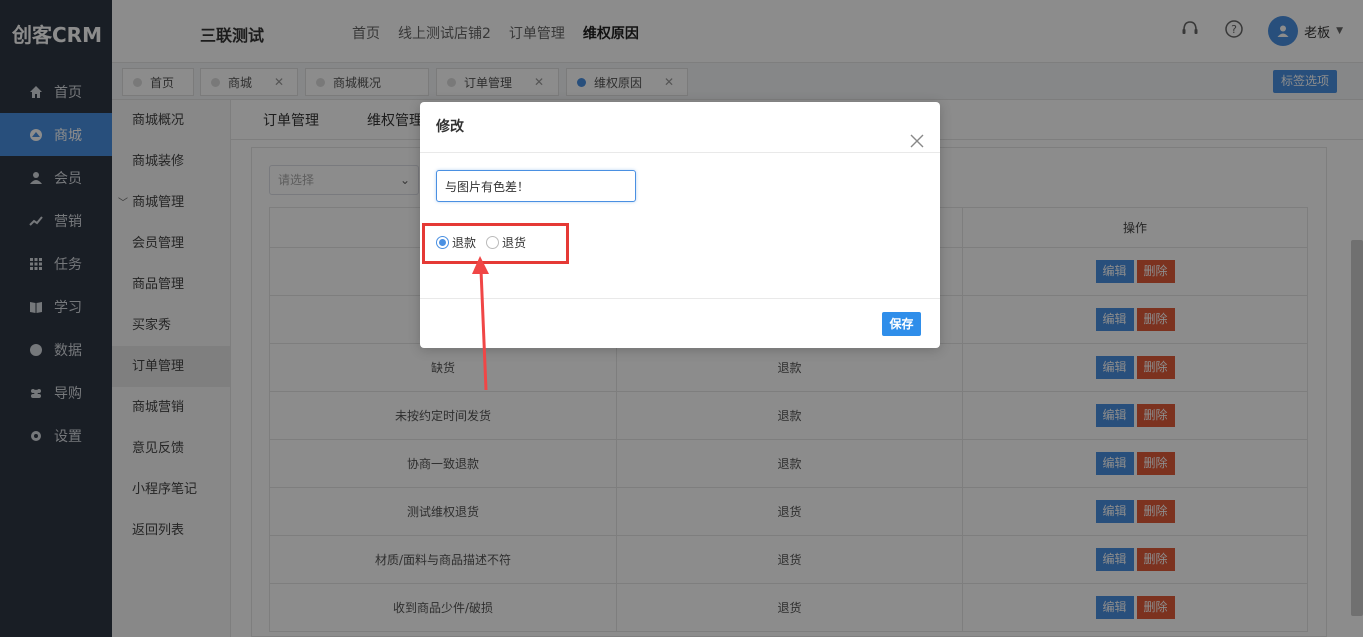 This screenshot has height=637, width=1363. I want to click on annotation-arrow, so click(480, 323).